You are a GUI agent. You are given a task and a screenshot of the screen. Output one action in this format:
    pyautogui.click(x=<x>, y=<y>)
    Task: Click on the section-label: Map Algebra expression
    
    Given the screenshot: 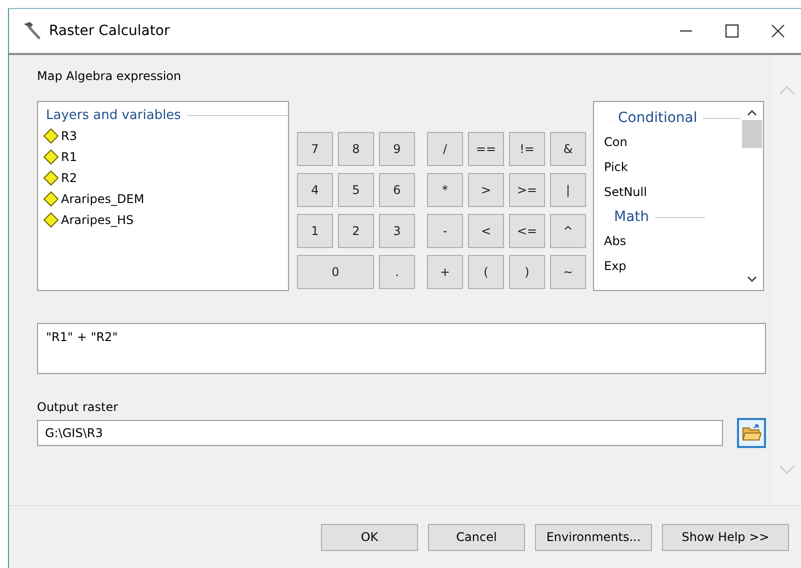 What is the action you would take?
    pyautogui.click(x=109, y=76)
    